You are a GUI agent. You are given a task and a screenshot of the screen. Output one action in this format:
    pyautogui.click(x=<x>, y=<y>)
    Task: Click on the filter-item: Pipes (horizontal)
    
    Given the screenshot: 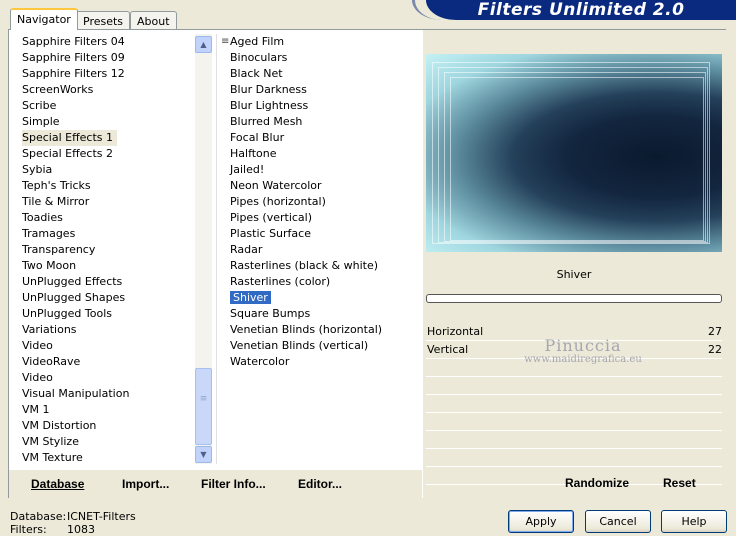 What is the action you would take?
    pyautogui.click(x=316, y=202)
    